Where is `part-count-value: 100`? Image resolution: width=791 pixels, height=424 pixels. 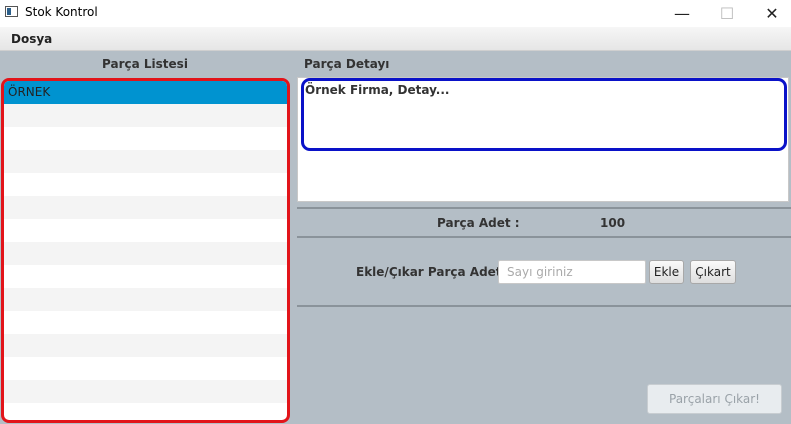
part-count-value: 100 is located at coordinates (613, 223).